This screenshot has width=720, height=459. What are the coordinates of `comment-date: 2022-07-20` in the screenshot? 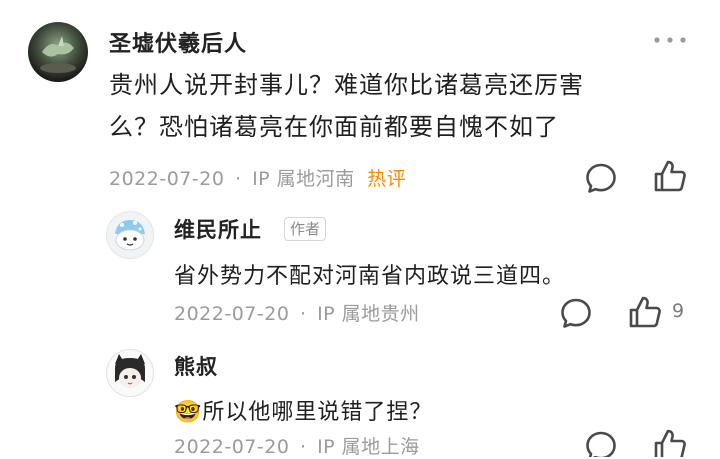 It's located at (167, 179).